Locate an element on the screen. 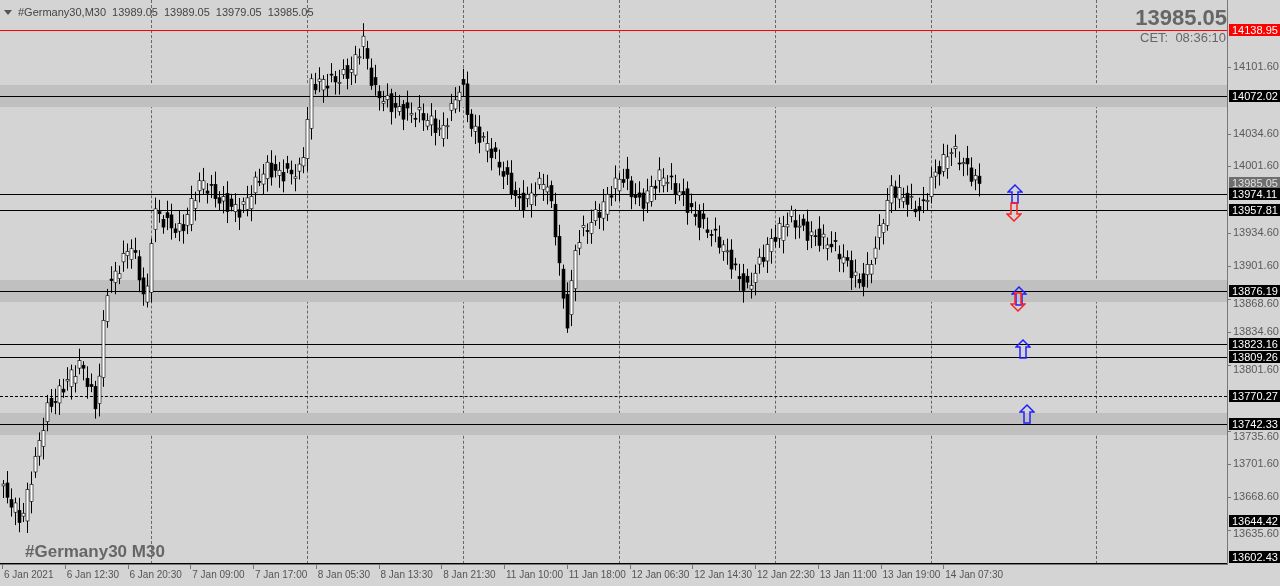 Image resolution: width=1280 pixels, height=586 pixels. ohlc-value: 13979.05 is located at coordinates (238, 12).